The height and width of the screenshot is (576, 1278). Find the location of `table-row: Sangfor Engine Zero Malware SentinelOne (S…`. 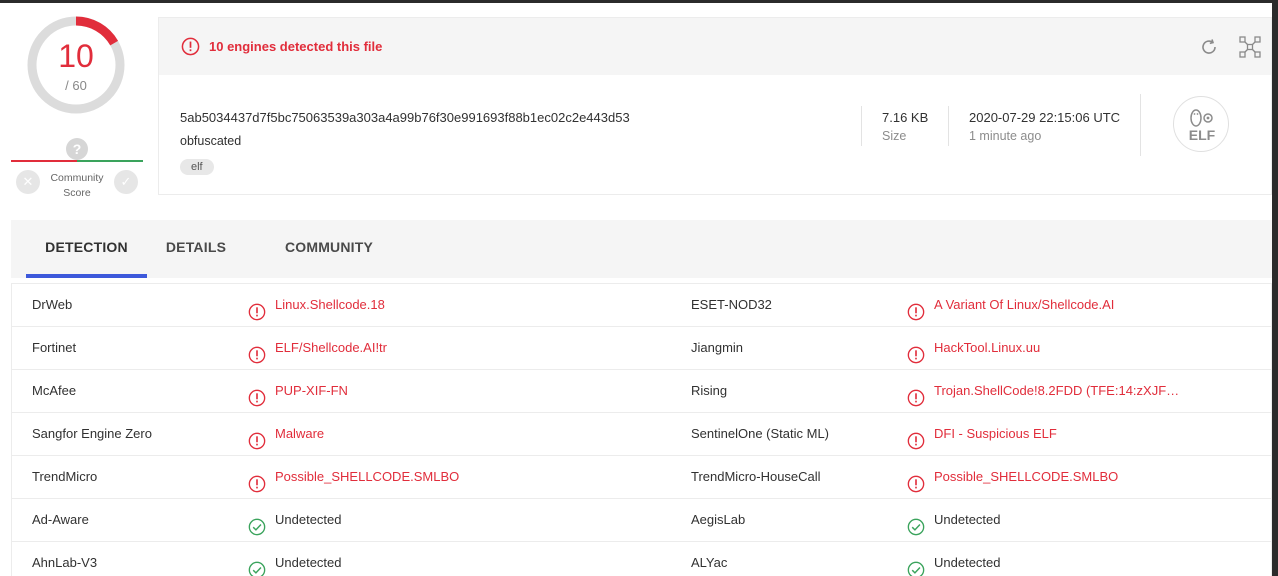

table-row: Sangfor Engine Zero Malware SentinelOne (S… is located at coordinates (641, 434).